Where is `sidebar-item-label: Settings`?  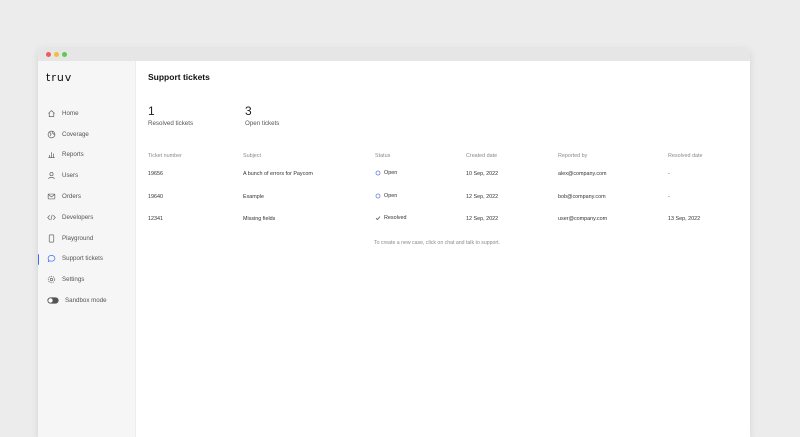
sidebar-item-label: Settings is located at coordinates (73, 280).